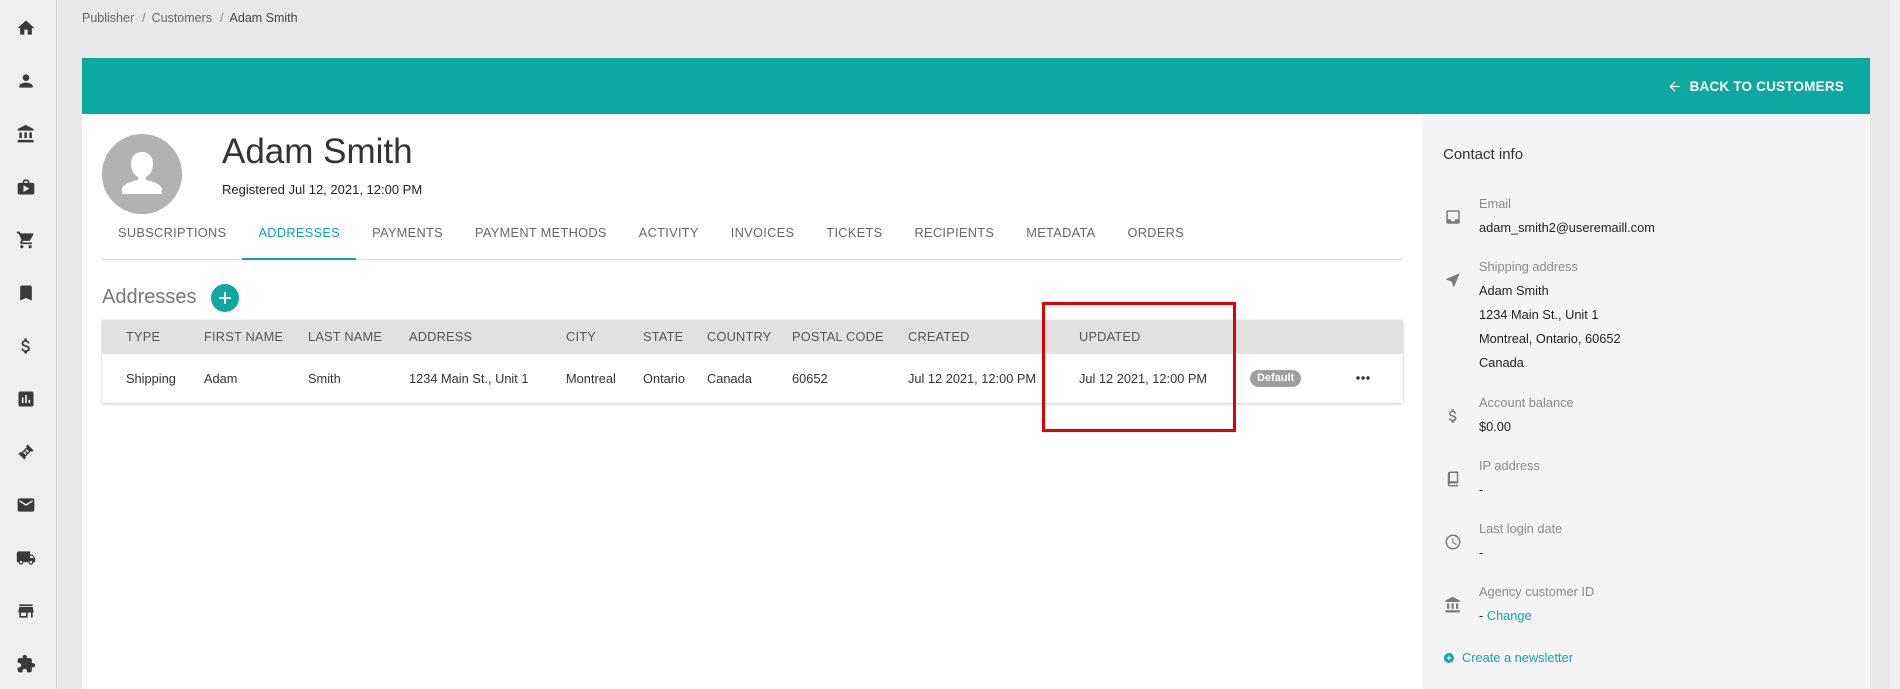 This screenshot has height=689, width=1900. I want to click on tab-recipients: RECIPIENTS, so click(954, 234).